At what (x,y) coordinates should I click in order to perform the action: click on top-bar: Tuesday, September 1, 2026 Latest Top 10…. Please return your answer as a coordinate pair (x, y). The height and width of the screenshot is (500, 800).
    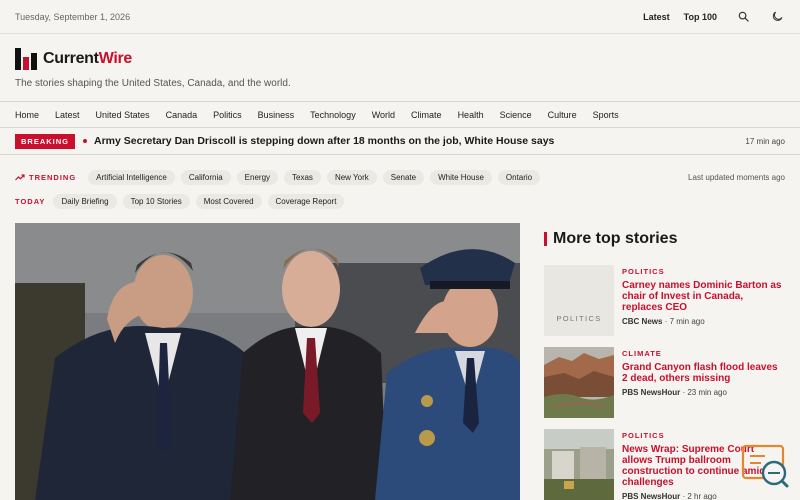
    Looking at the image, I should click on (400, 17).